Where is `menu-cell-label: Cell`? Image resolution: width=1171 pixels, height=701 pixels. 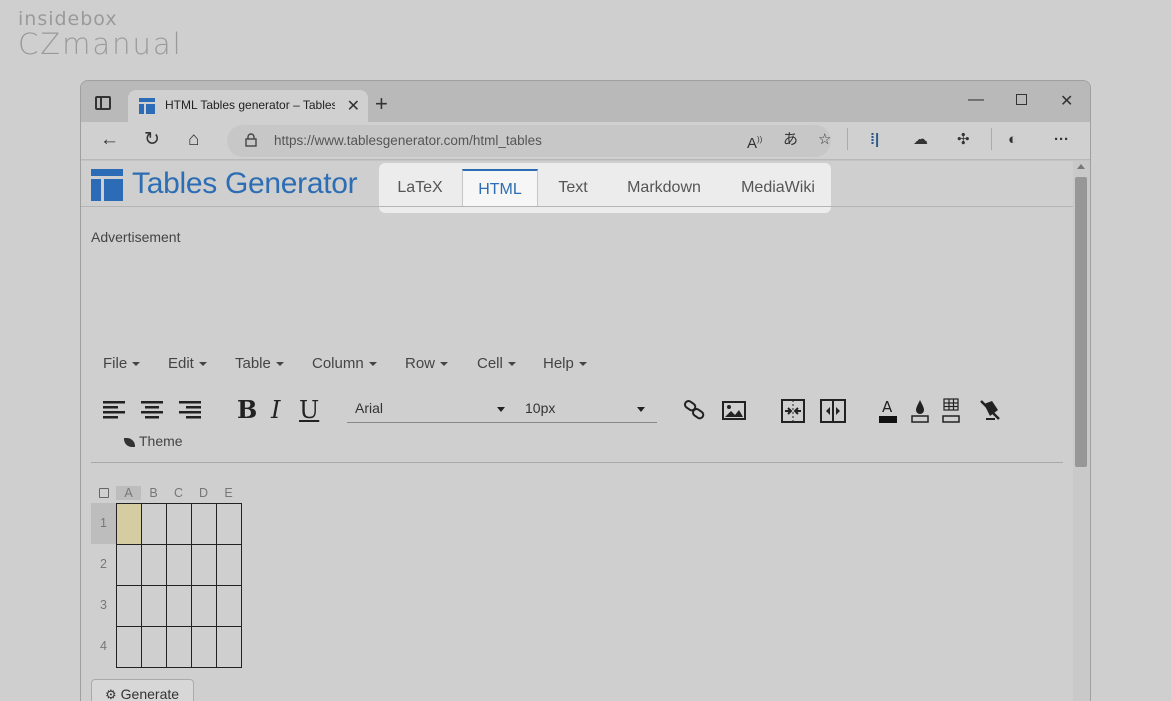
menu-cell-label: Cell is located at coordinates (490, 363).